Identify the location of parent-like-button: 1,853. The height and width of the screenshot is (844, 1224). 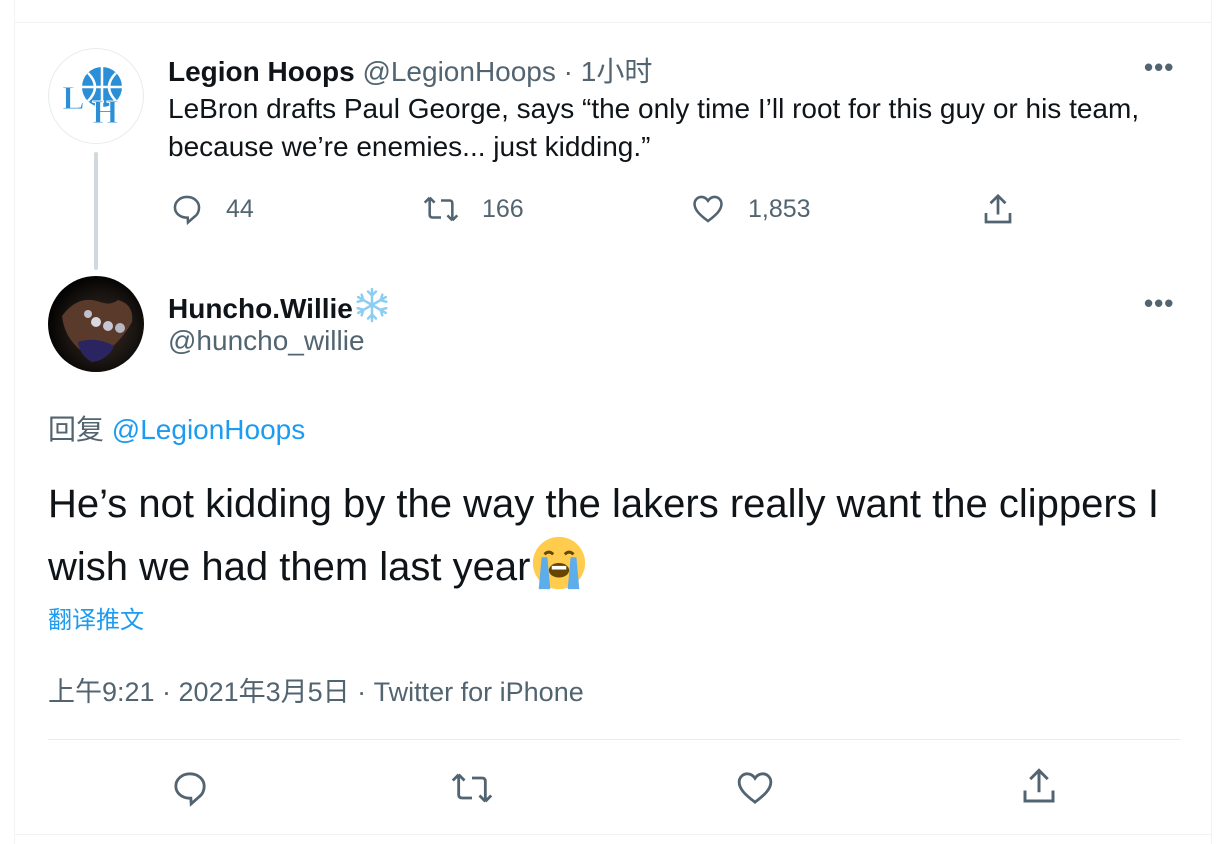
(750, 209).